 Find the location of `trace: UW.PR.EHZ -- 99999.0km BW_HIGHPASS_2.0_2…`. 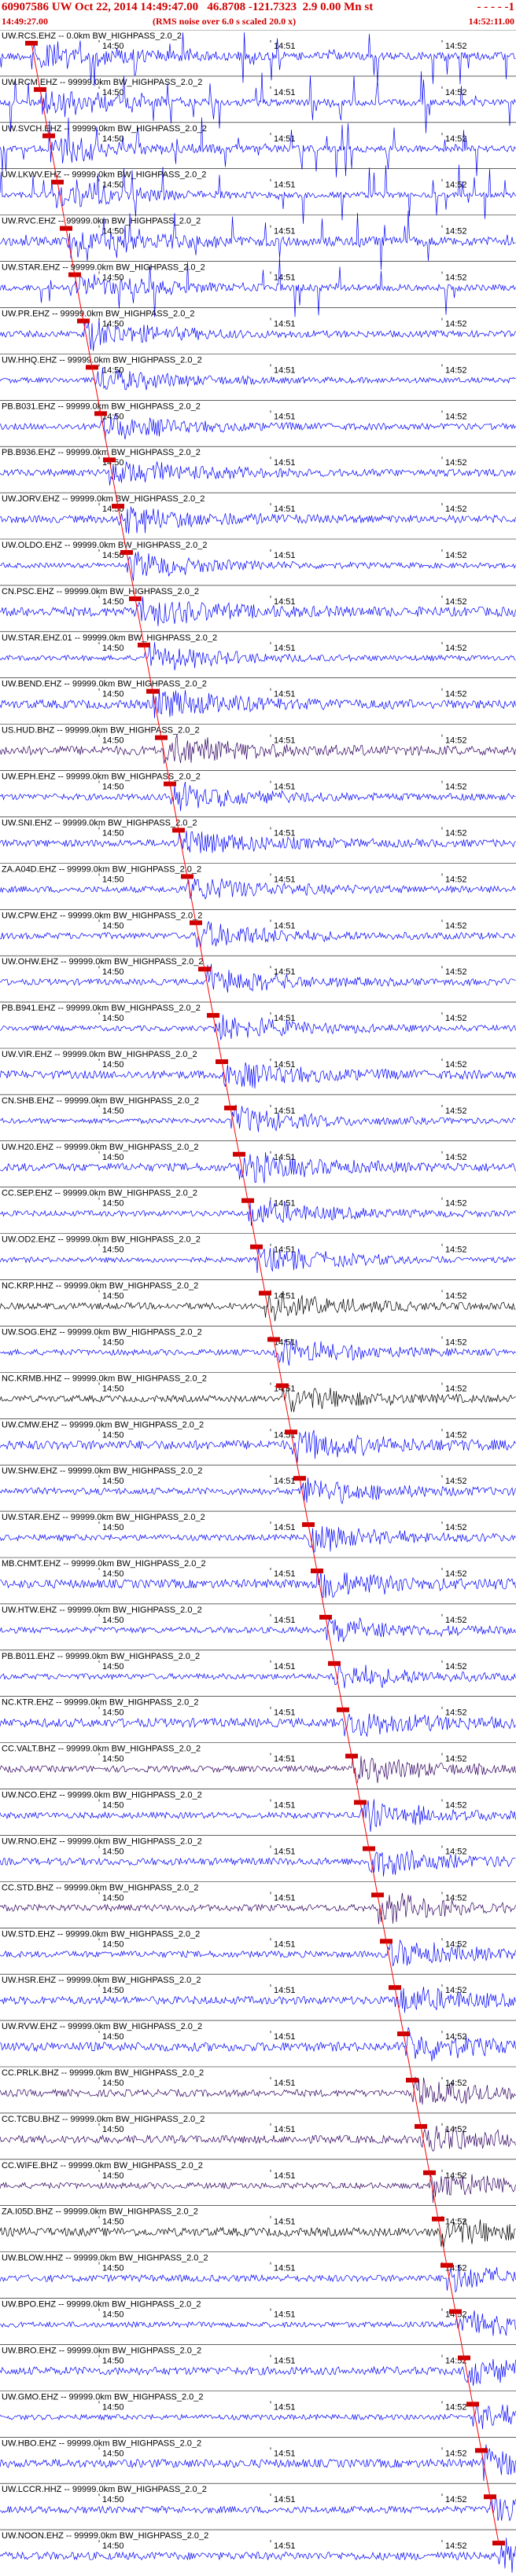

trace: UW.PR.EHZ -- 99999.0km BW_HIGHPASS_2.0_2… is located at coordinates (258, 329).